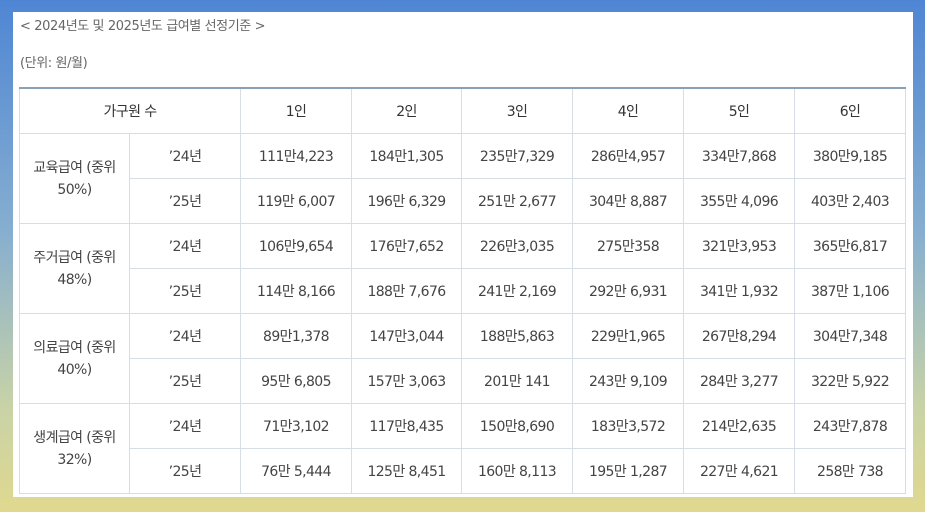  I want to click on value-cell: 214만2,635, so click(739, 426).